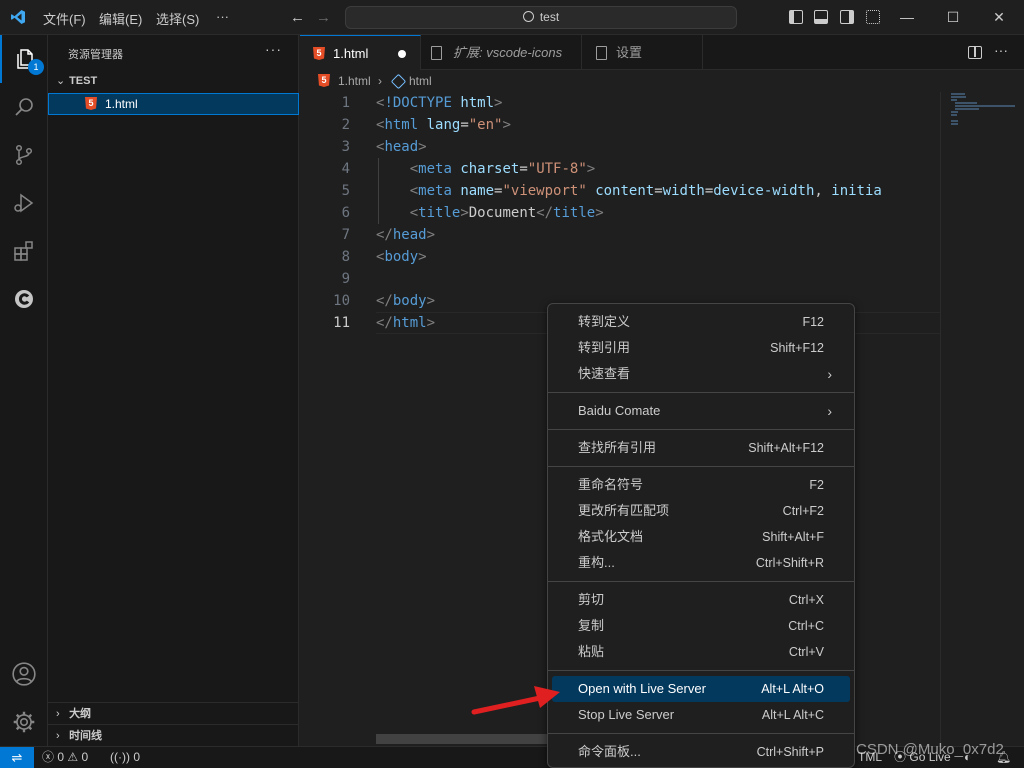 The width and height of the screenshot is (1024, 768). I want to click on code-line: <!DOCTYPE html>, so click(439, 103).